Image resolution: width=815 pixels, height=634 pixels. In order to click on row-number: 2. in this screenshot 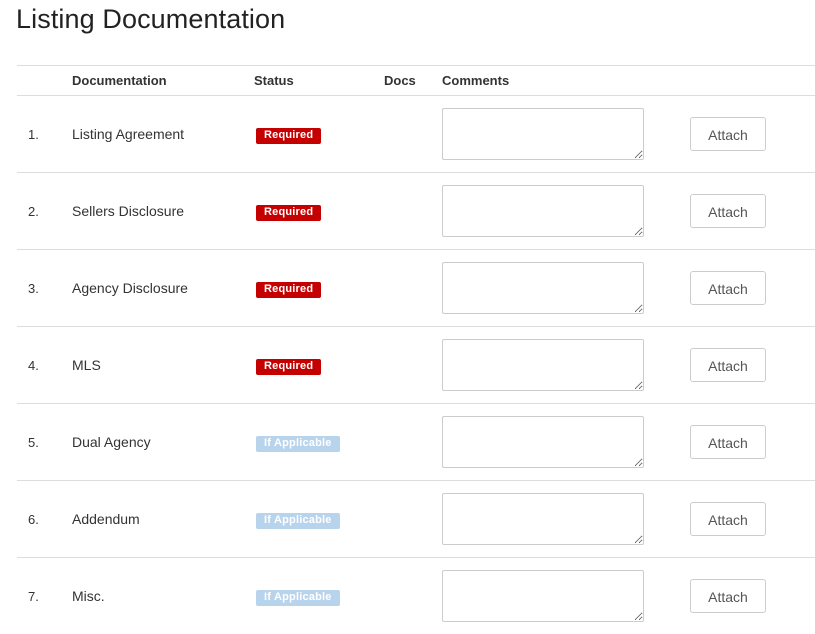, I will do `click(44, 211)`.